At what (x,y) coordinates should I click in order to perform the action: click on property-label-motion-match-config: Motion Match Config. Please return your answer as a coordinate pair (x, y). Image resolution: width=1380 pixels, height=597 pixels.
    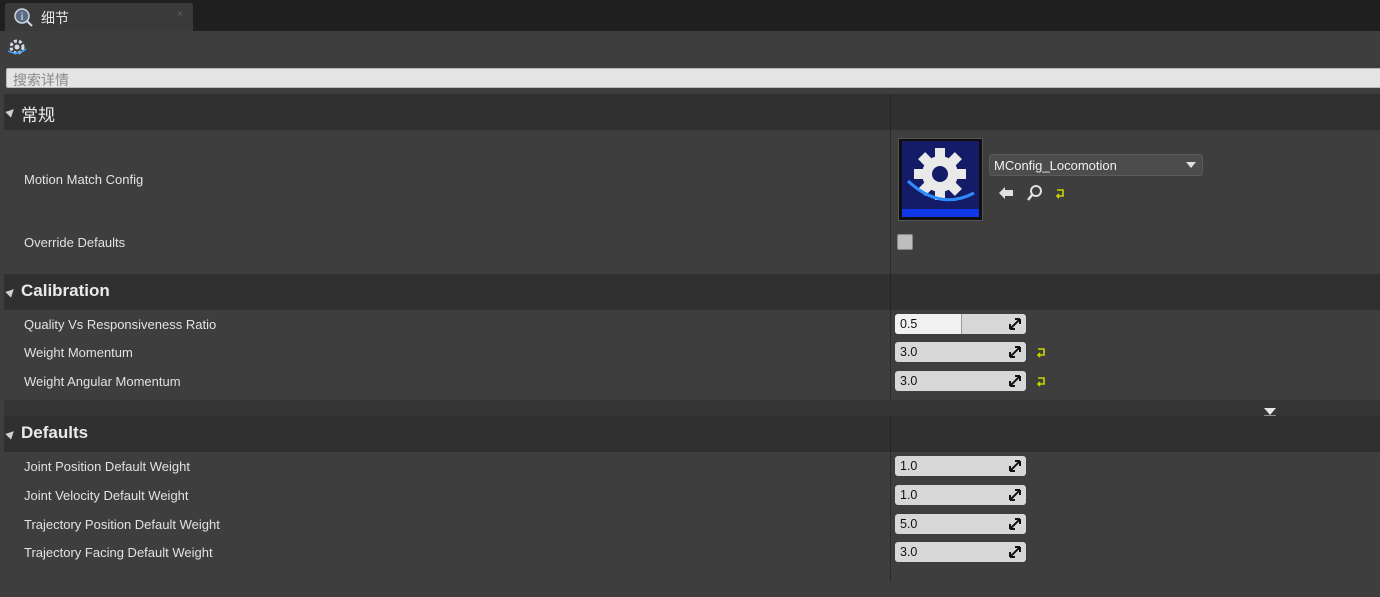
    Looking at the image, I should click on (84, 179).